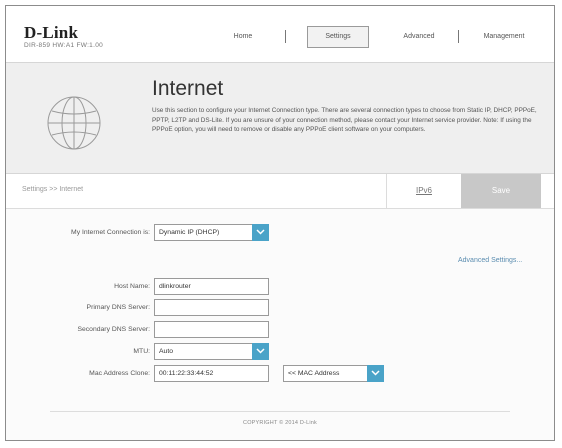 This screenshot has width=562, height=448. What do you see at coordinates (119, 373) in the screenshot?
I see `mac-clone-label: Mac Address Clone:` at bounding box center [119, 373].